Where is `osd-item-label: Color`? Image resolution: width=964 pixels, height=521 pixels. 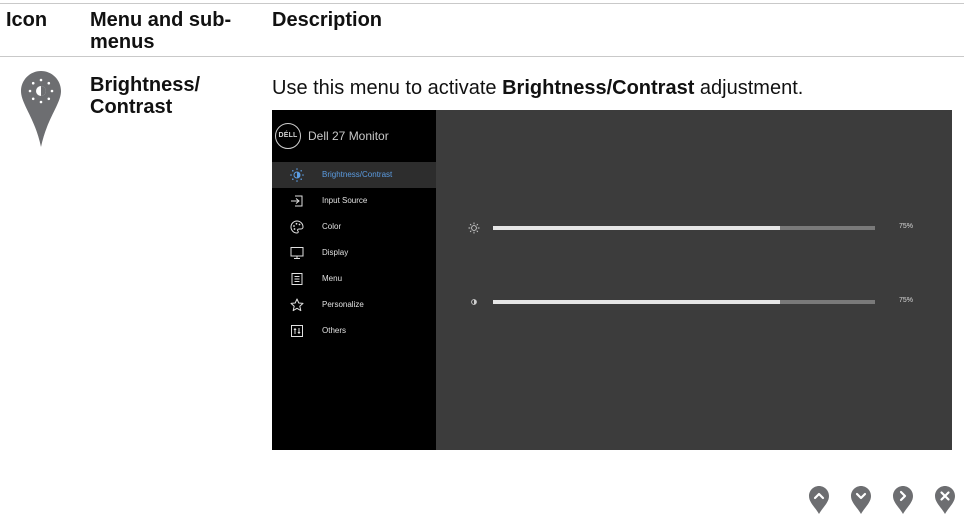
osd-item-label: Color is located at coordinates (332, 226).